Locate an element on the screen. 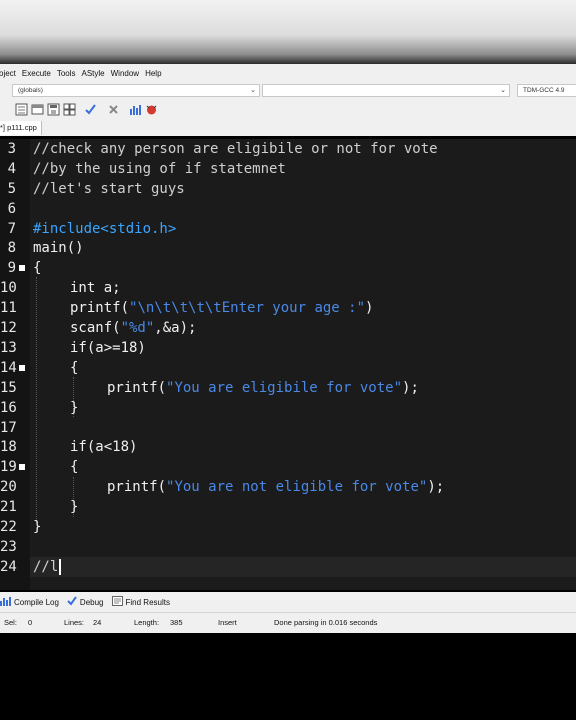 The width and height of the screenshot is (576, 720). code-line-8: main() is located at coordinates (58, 248).